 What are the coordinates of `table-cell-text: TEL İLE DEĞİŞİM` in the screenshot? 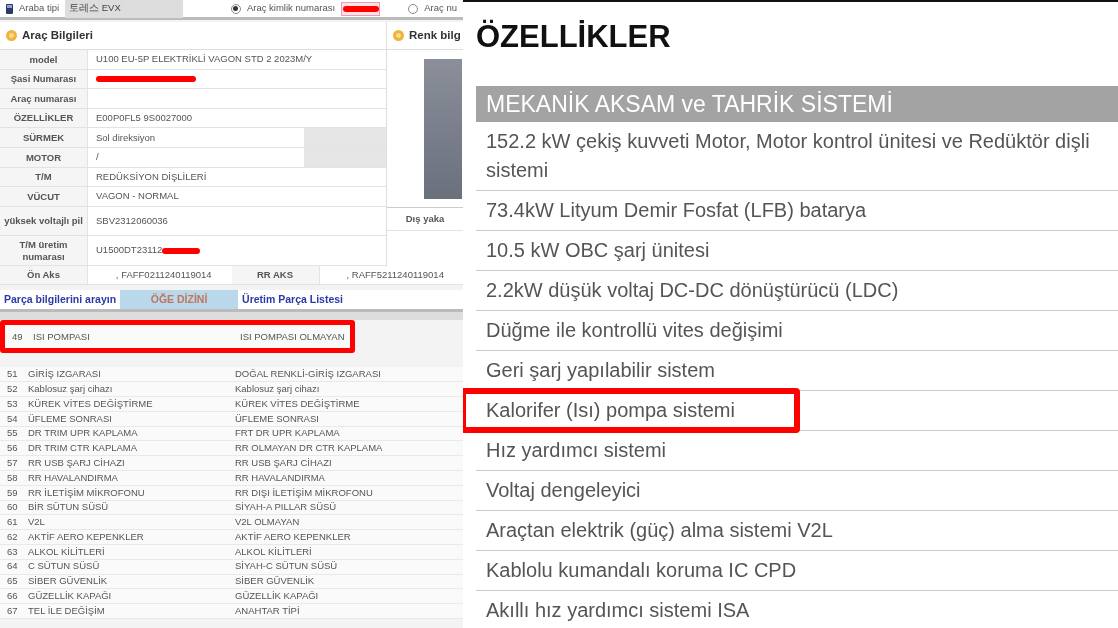 It's located at (67, 610).